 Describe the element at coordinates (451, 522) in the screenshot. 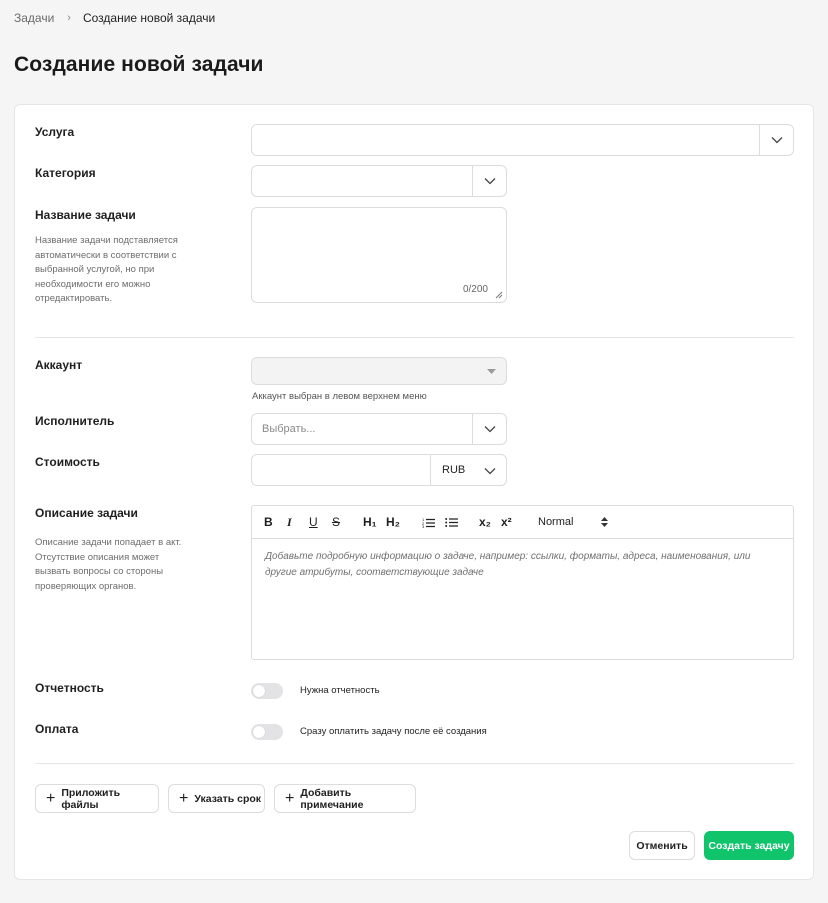

I see `bullet-list-icon` at that location.